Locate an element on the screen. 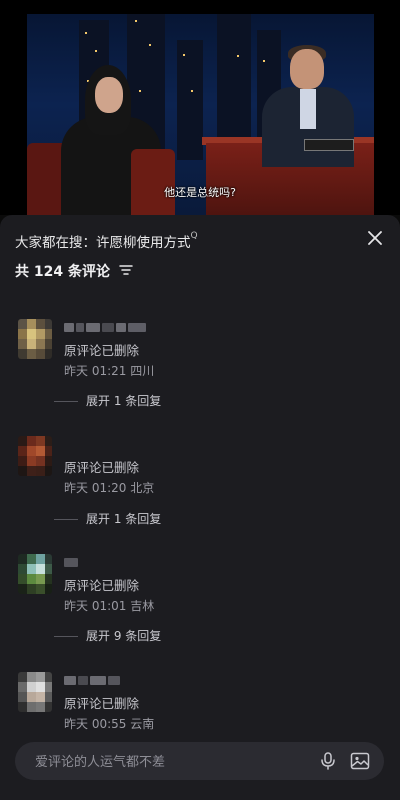  chair is located at coordinates (153, 182).